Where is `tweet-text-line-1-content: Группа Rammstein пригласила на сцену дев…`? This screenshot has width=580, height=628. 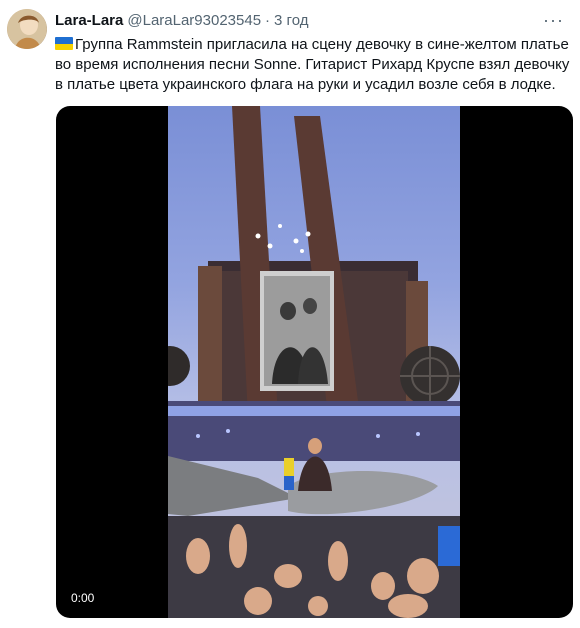
tweet-text-line-1-content: Группа Rammstein пригласила на сцену дев… is located at coordinates (322, 44).